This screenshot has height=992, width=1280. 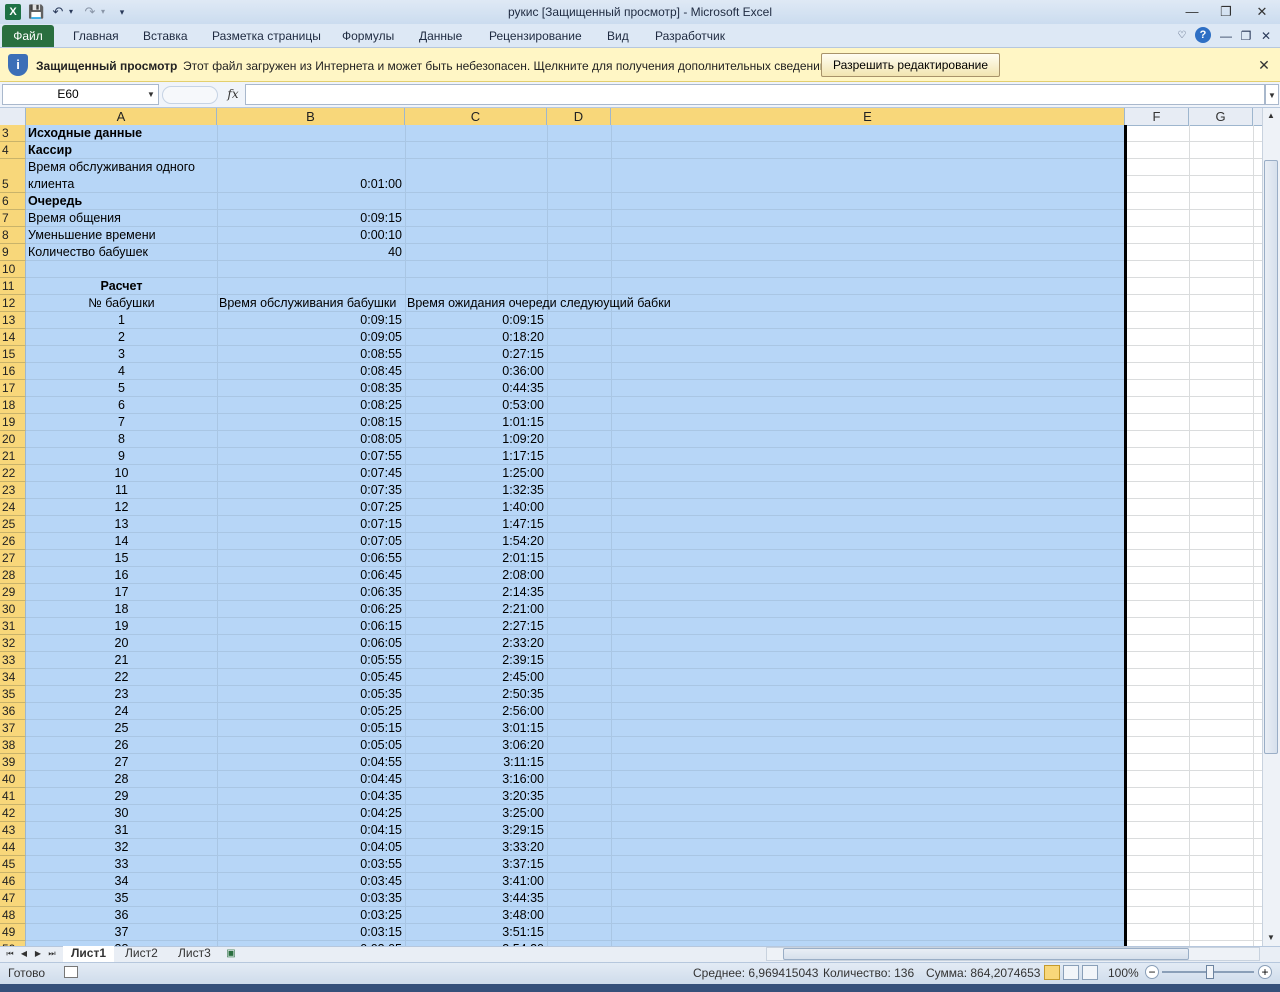 I want to click on row-header: 32, so click(x=13, y=643).